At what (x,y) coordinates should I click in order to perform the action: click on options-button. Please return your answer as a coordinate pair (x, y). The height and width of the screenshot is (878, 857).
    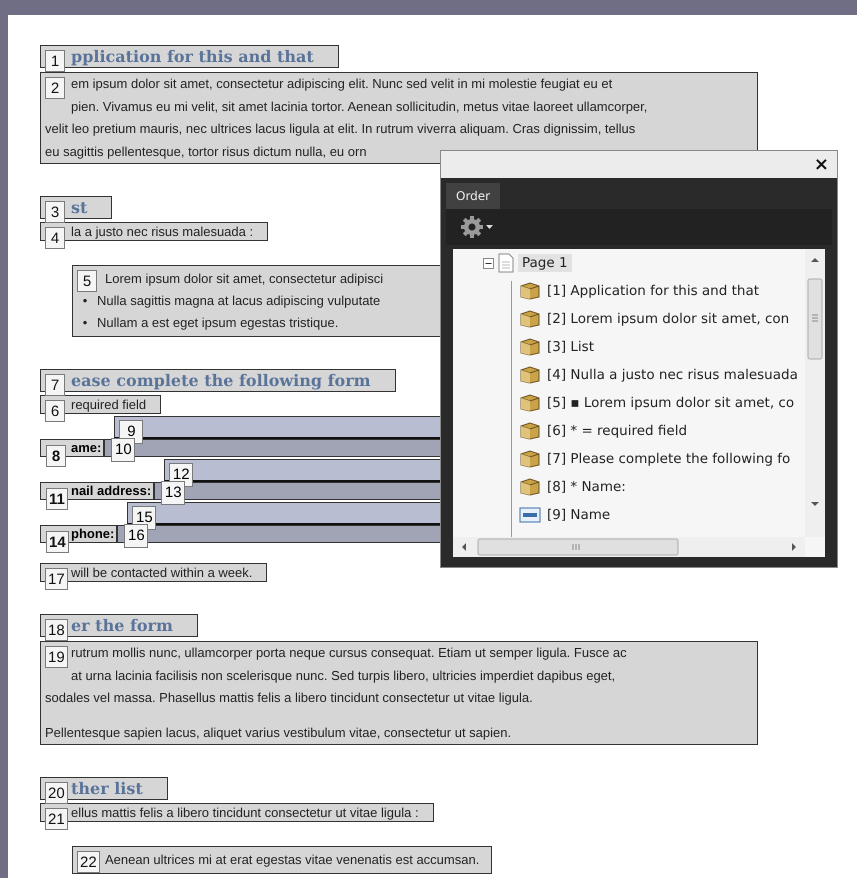
    Looking at the image, I should click on (476, 227).